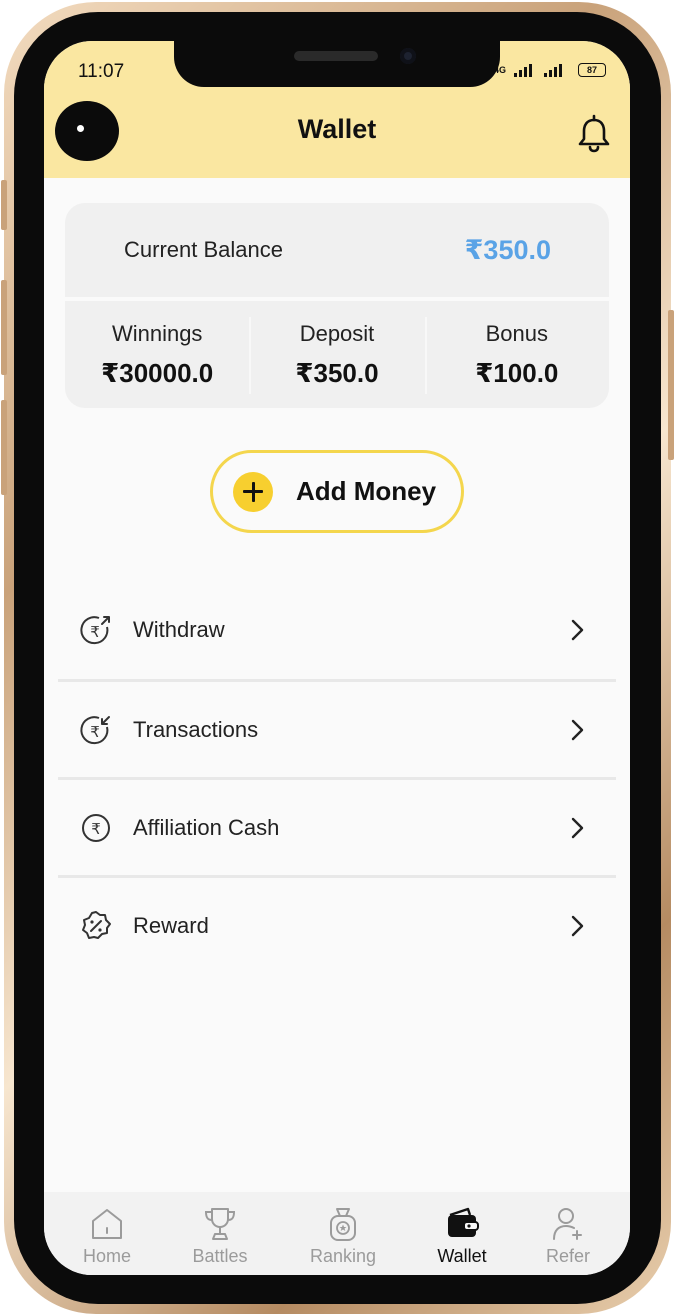 This screenshot has width=675, height=1316. Describe the element at coordinates (337, 250) in the screenshot. I see `current-balance-row: Current Balance ₹350.0` at that location.